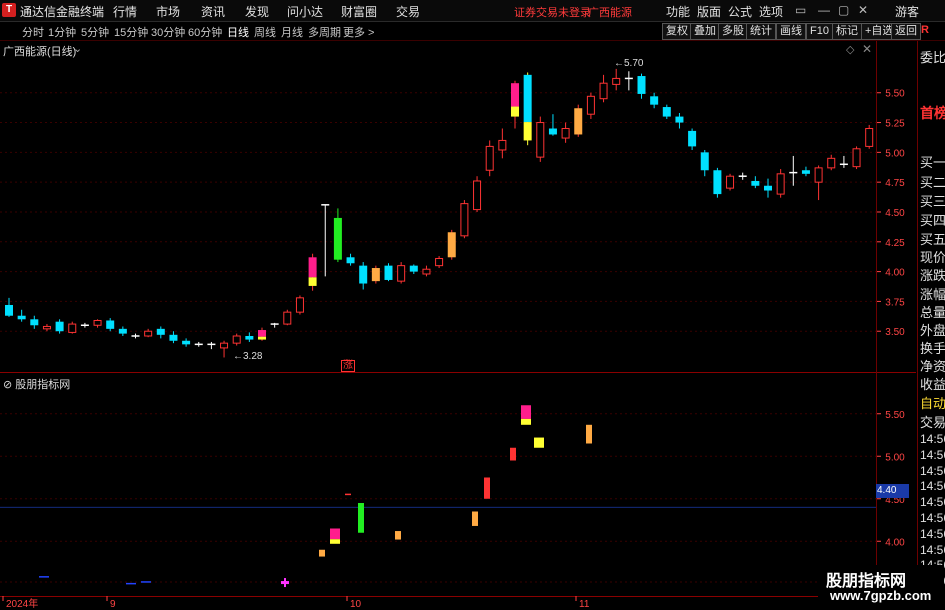 This screenshot has height=610, width=945. What do you see at coordinates (800, 10) in the screenshot?
I see `window-menu-icon: ▭` at bounding box center [800, 10].